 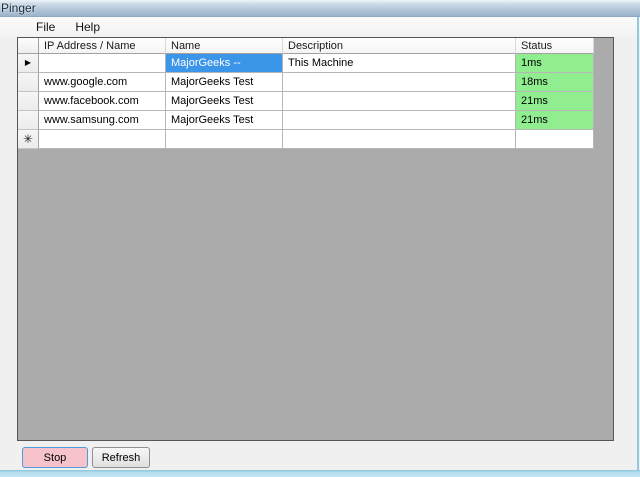 I want to click on titlebar: Pinger, so click(x=320, y=8).